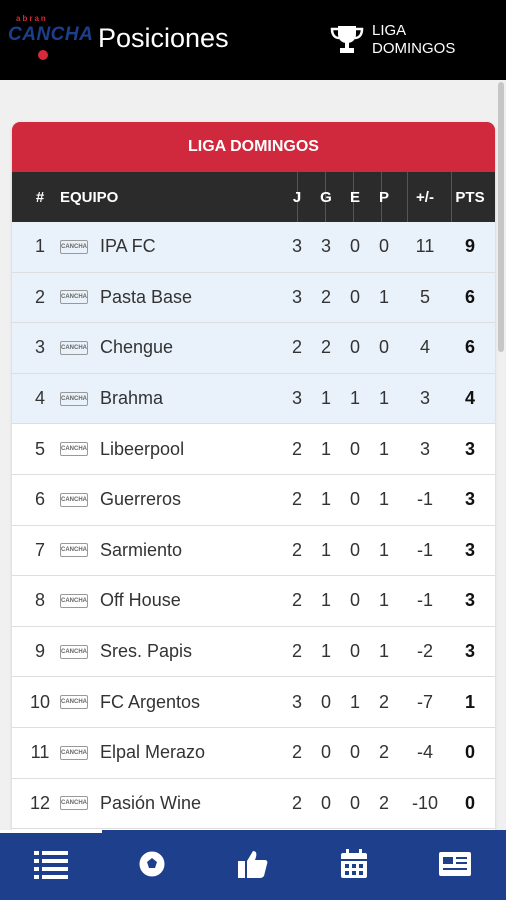 The image size is (506, 900). Describe the element at coordinates (128, 246) in the screenshot. I see `team-name: IPA FC` at that location.